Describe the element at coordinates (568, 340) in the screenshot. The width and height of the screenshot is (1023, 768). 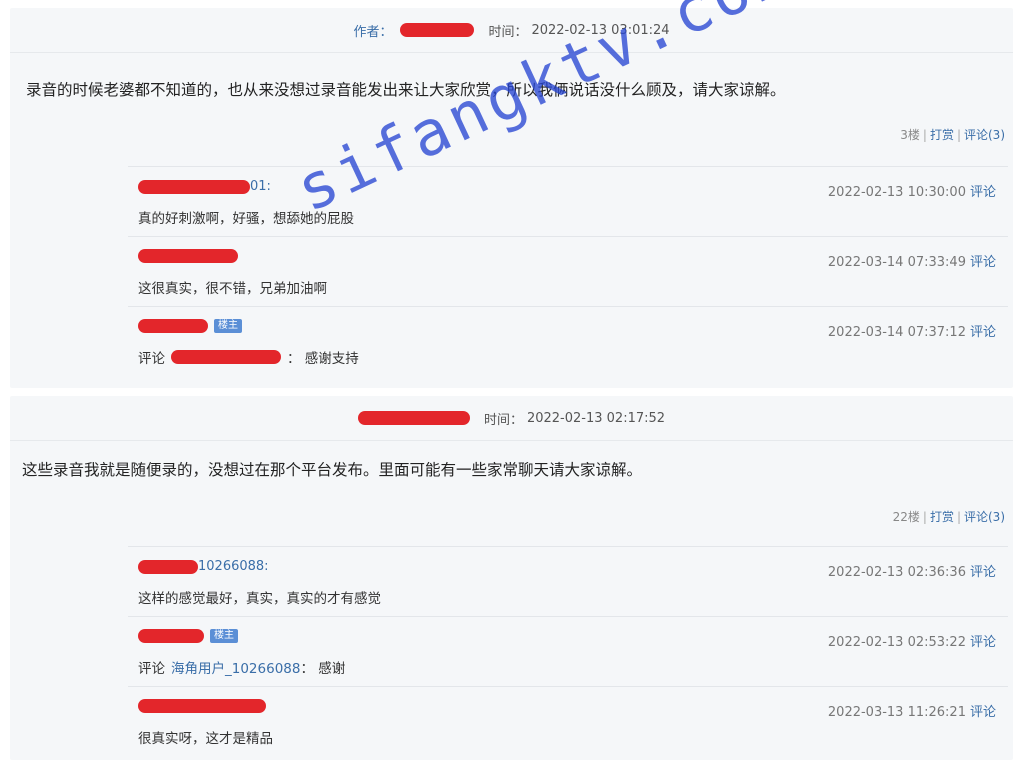
I see `comment-item: 楼主 2022-03-14 07:37:12 评论 评论 ： 感谢支持` at that location.